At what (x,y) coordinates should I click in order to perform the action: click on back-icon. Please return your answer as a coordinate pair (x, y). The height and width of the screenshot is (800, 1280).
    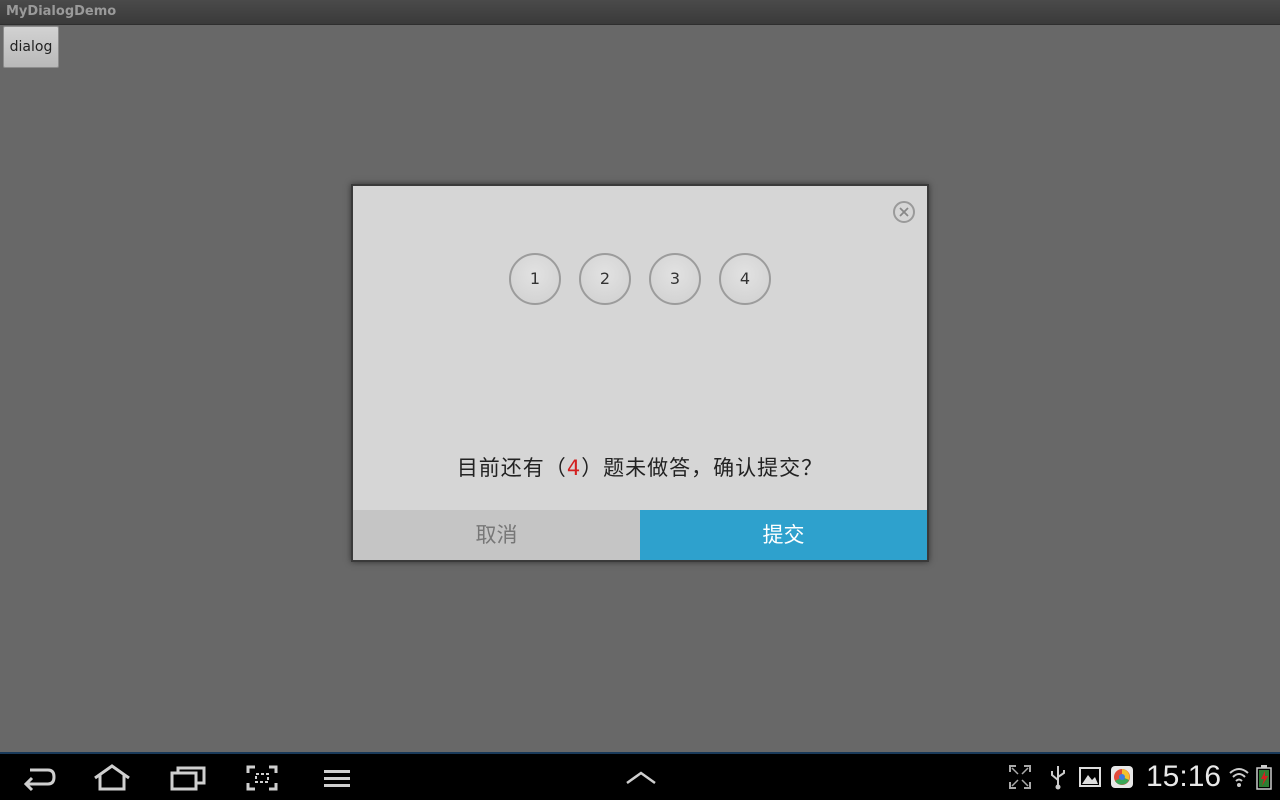
    Looking at the image, I should click on (39, 778).